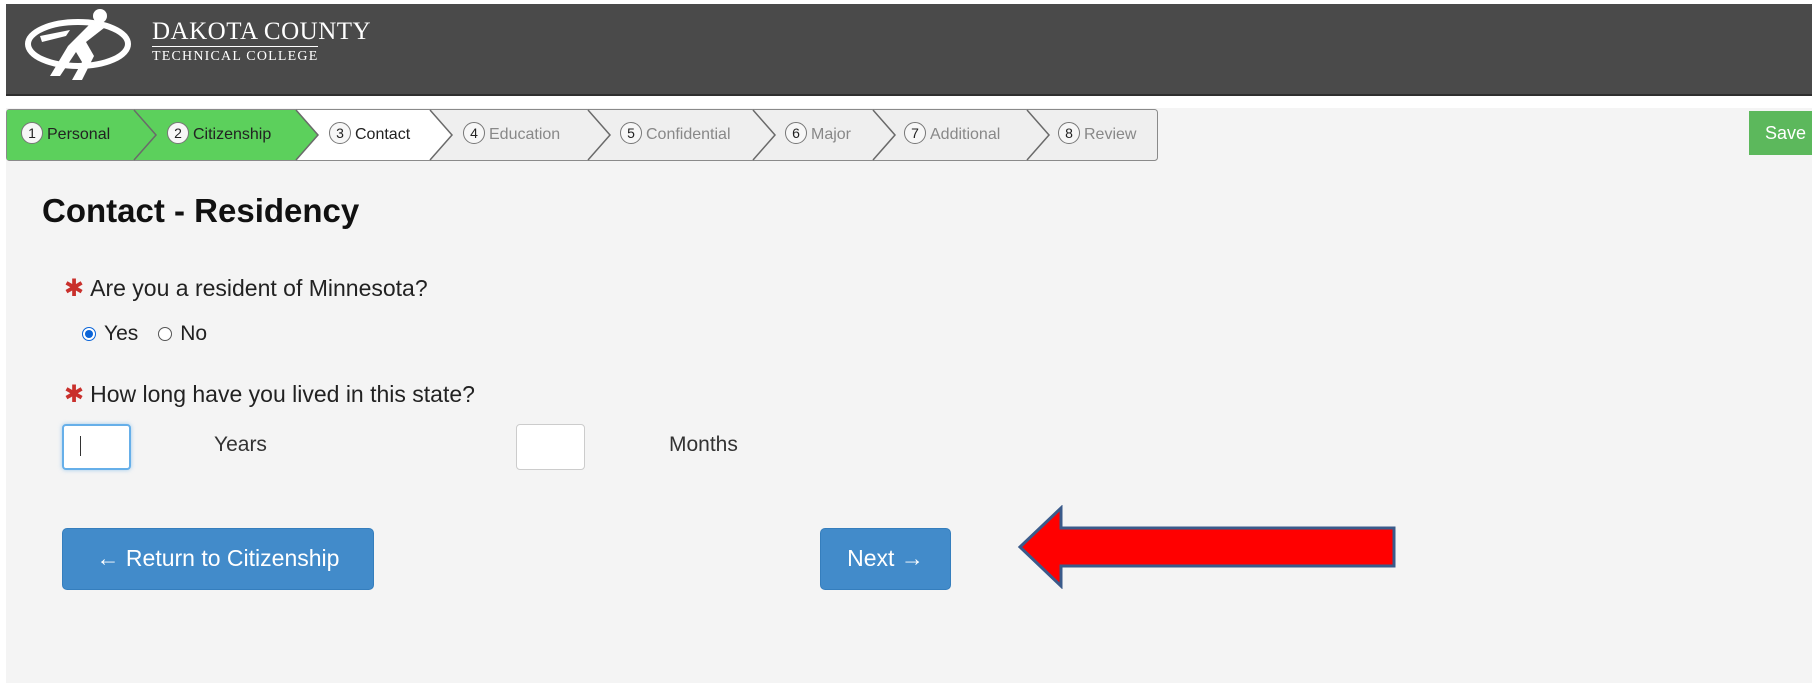 This screenshot has width=1812, height=683. Describe the element at coordinates (262, 31) in the screenshot. I see `college-name-line1: DAKOTA COUNTY` at that location.